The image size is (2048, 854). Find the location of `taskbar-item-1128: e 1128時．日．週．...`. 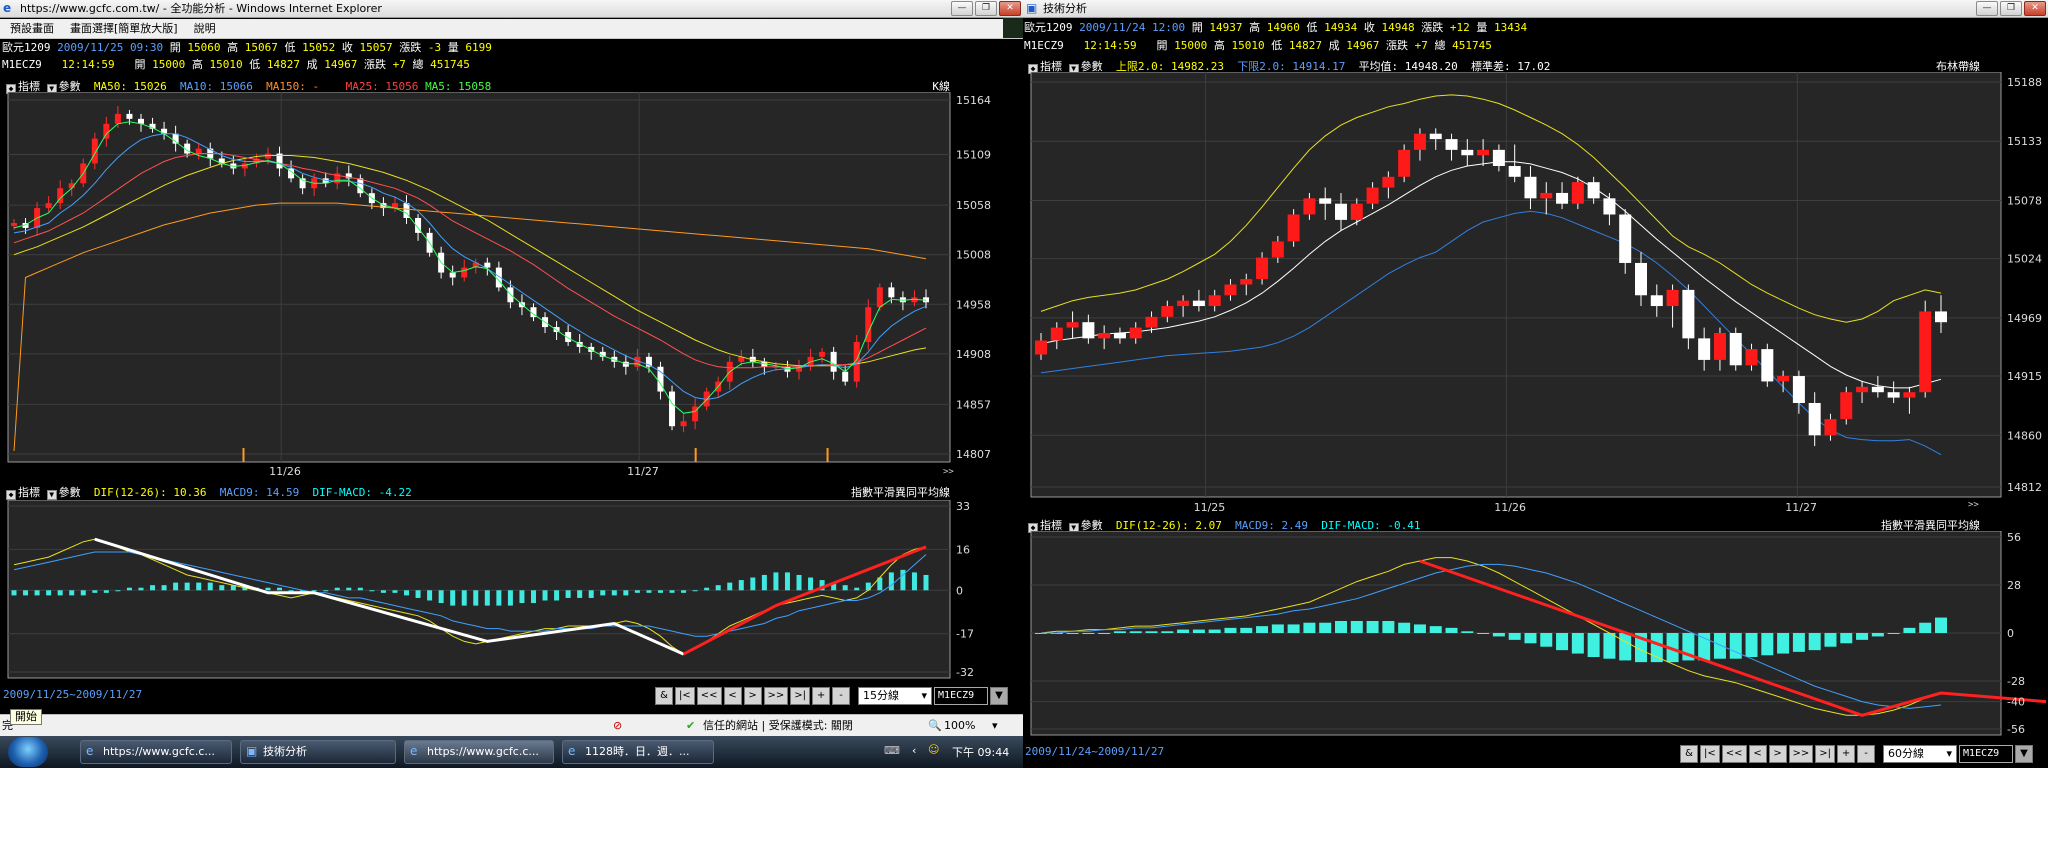

taskbar-item-1128: e 1128時．日．週．... is located at coordinates (638, 752).